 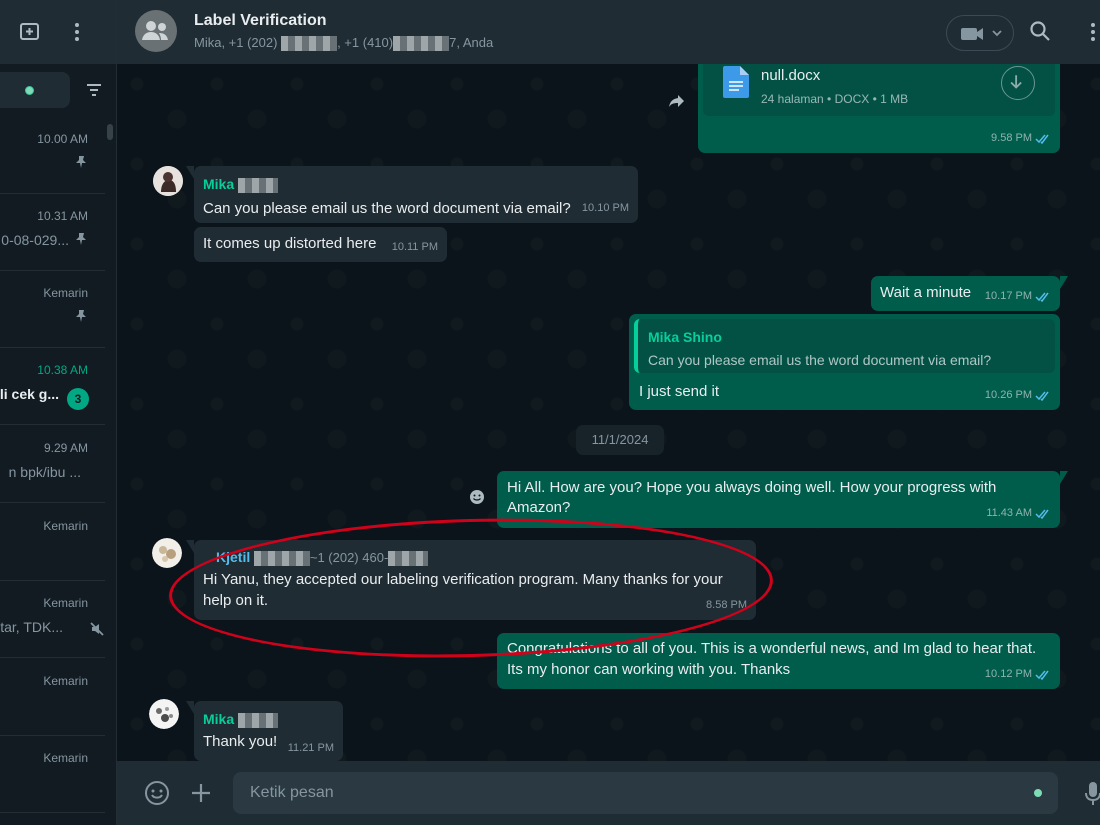 I want to click on message-meta: 10.12 PM, so click(x=1018, y=674).